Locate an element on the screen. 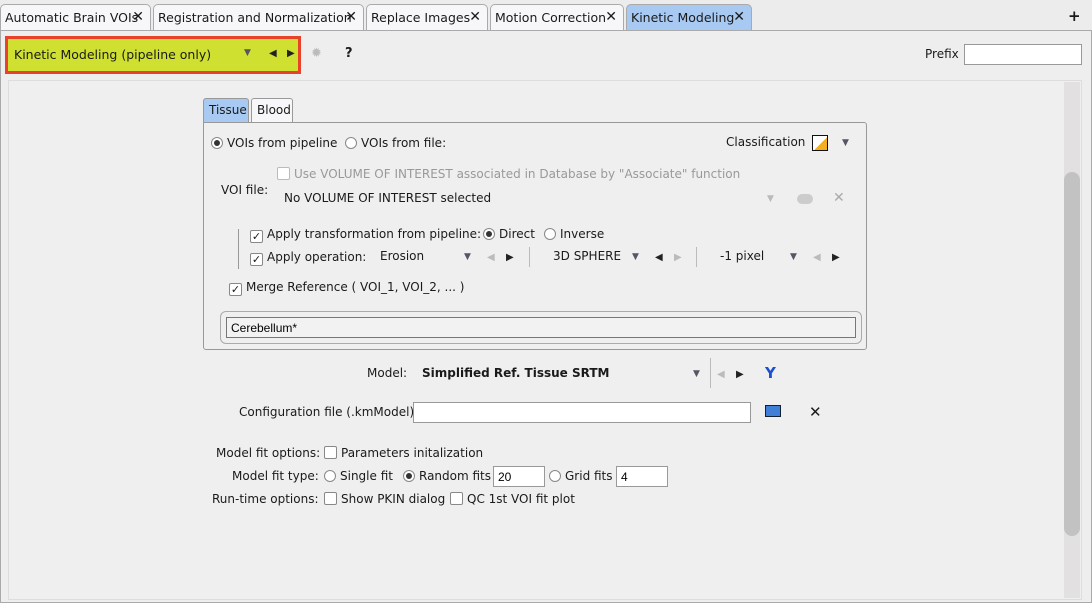  label: Inverse is located at coordinates (582, 234).